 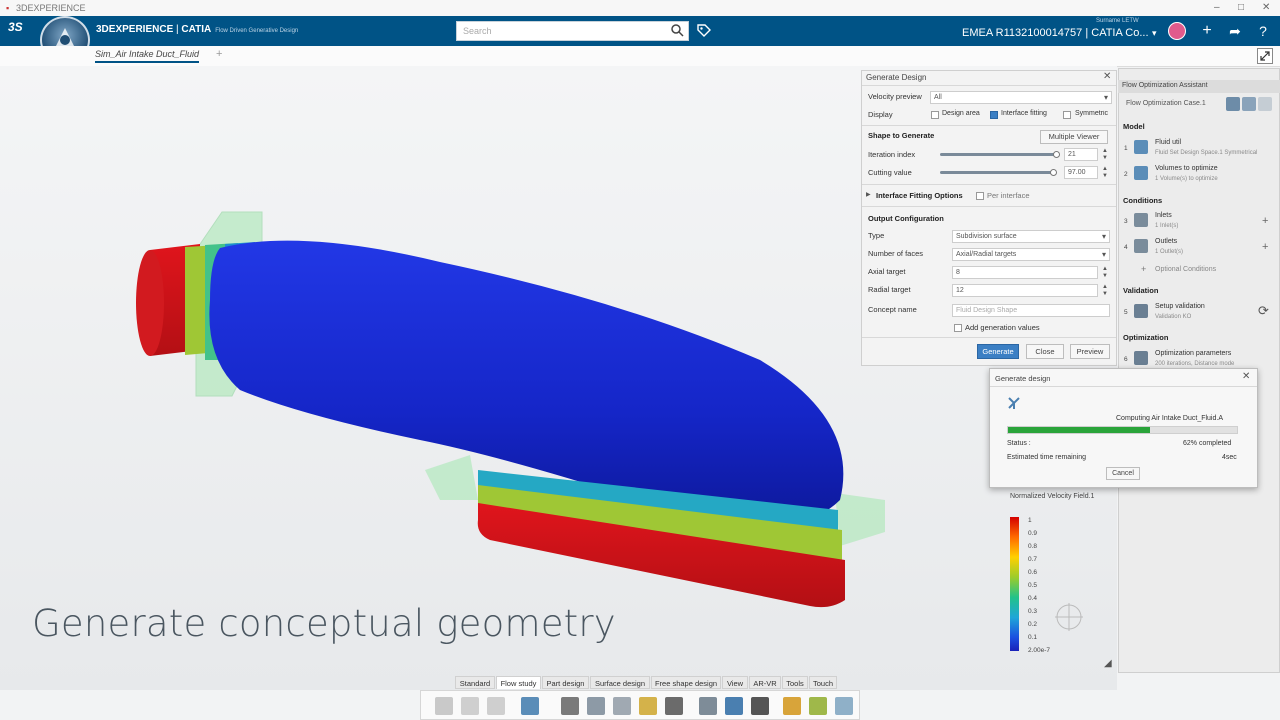 I want to click on close-button: Close, so click(x=1045, y=351).